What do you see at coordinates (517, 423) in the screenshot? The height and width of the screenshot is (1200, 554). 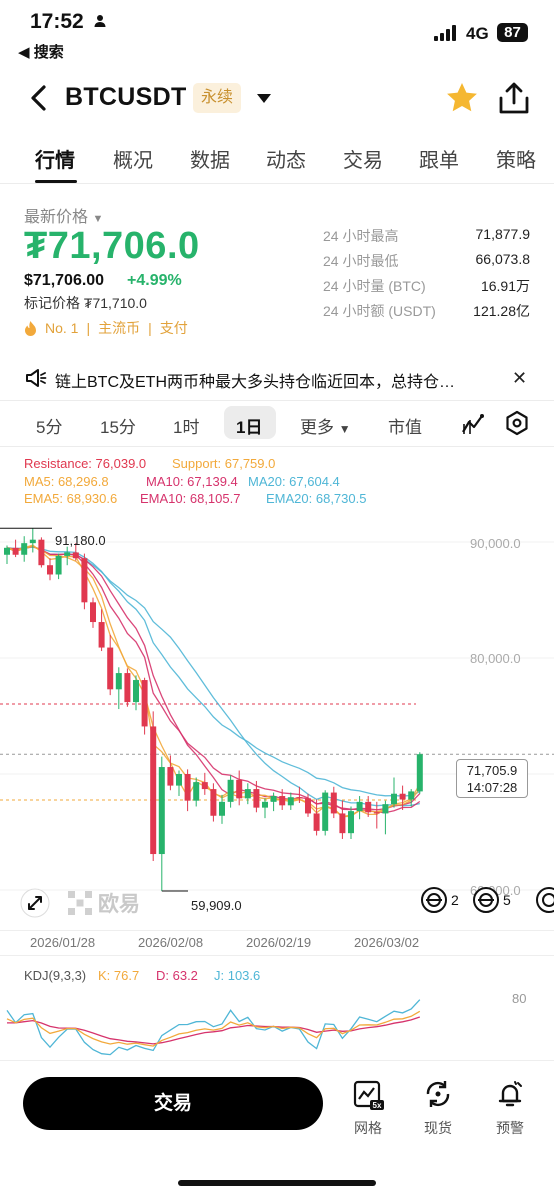 I see `chart-settings-icon` at bounding box center [517, 423].